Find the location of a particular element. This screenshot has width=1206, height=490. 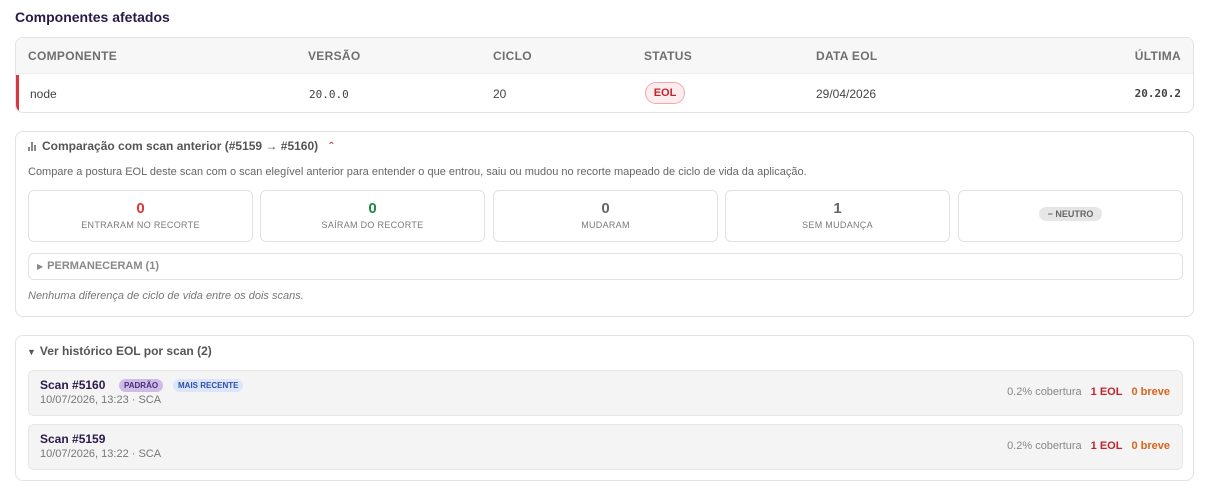

stat-verdict: − NEUTRO is located at coordinates (1070, 216).